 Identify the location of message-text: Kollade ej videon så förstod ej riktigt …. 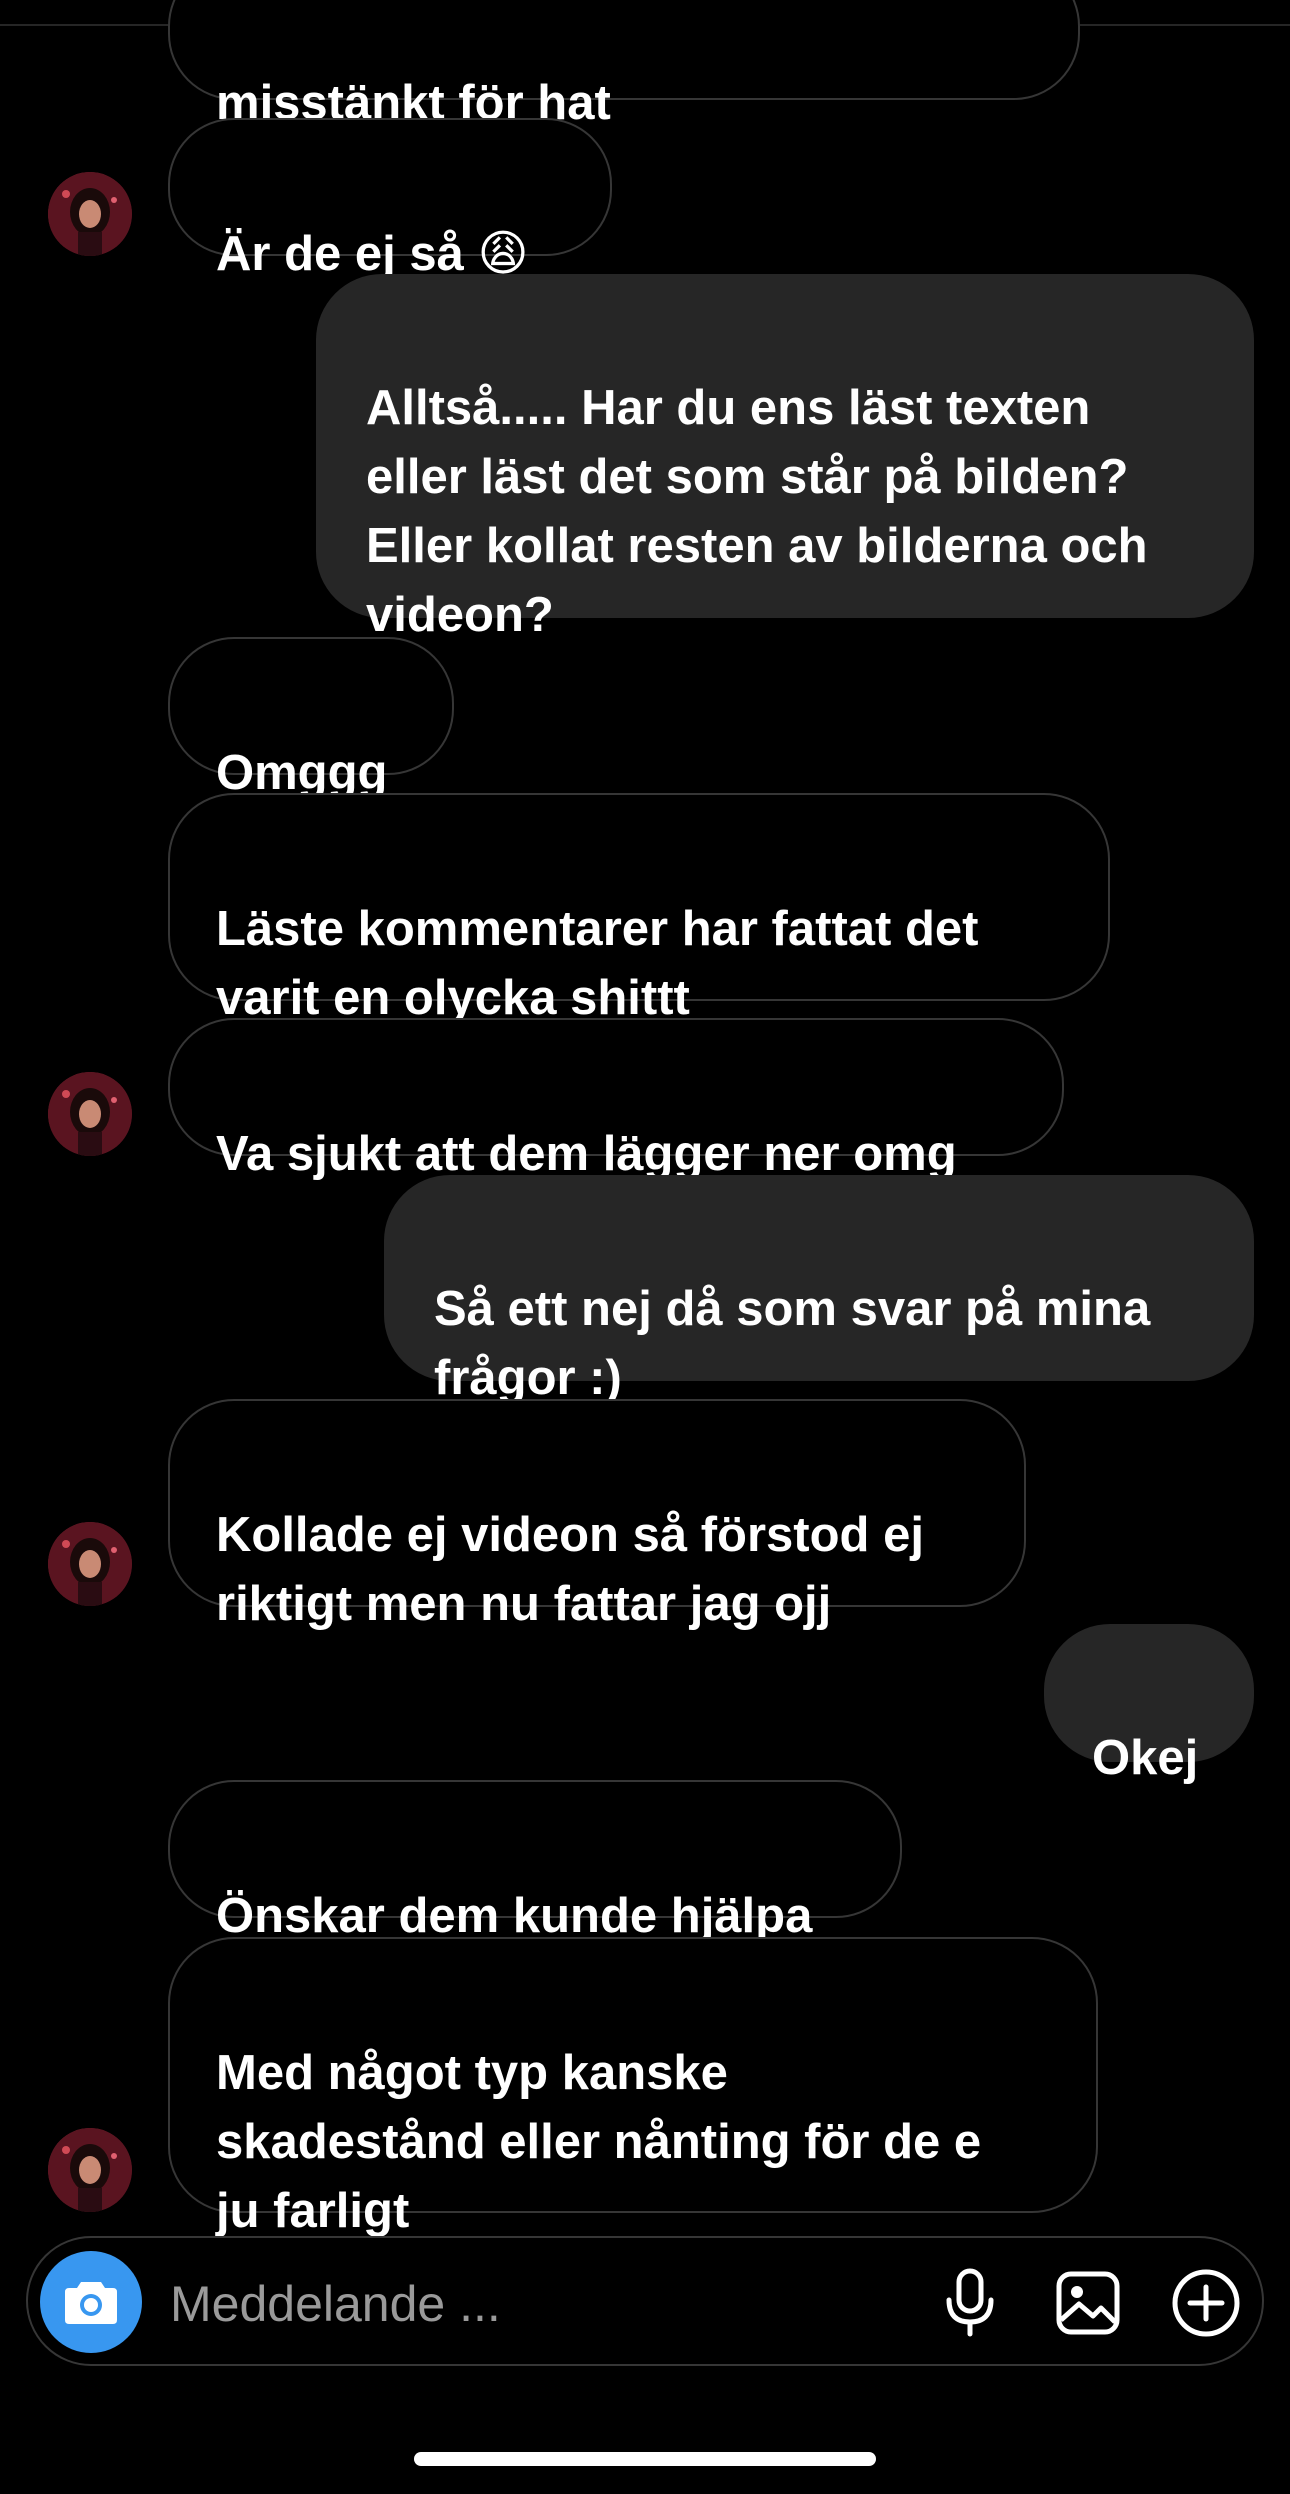
(570, 1569).